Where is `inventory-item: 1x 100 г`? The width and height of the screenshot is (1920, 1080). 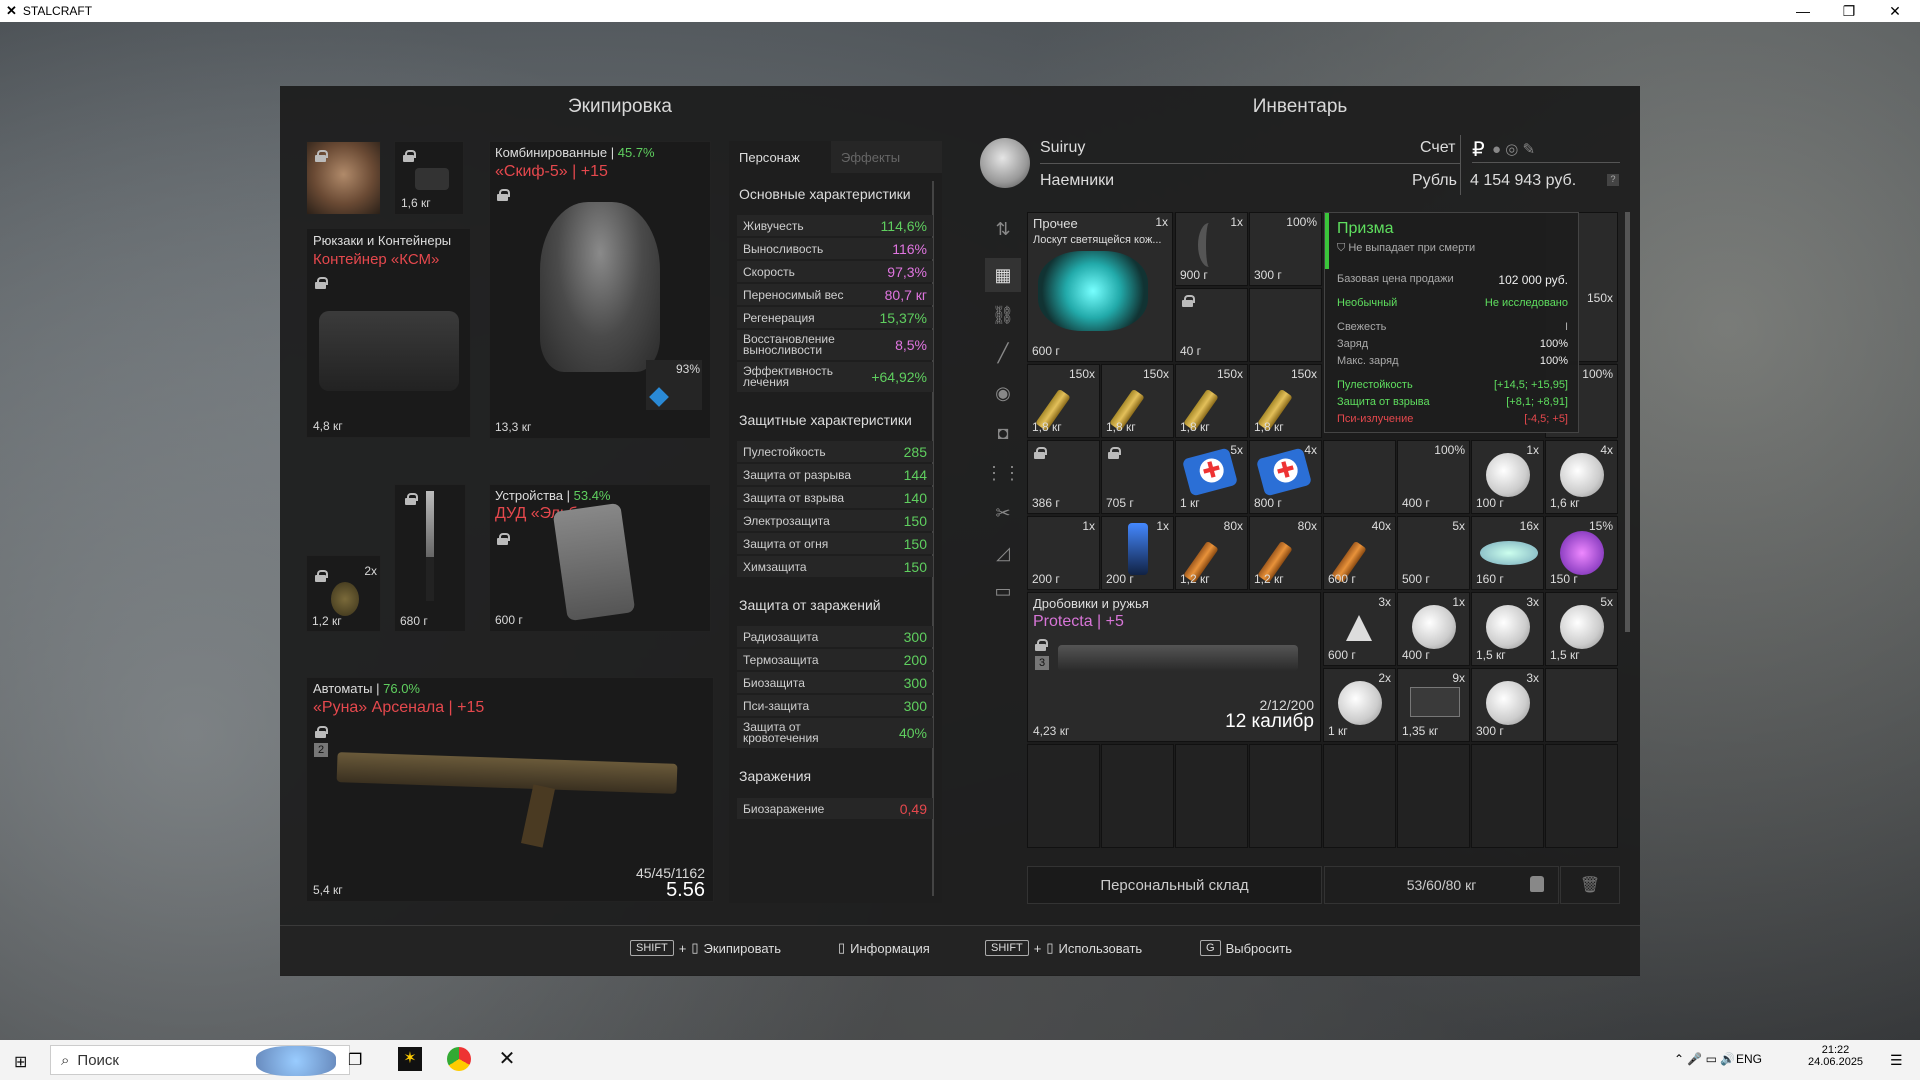
inventory-item: 1x 100 г is located at coordinates (1507, 477).